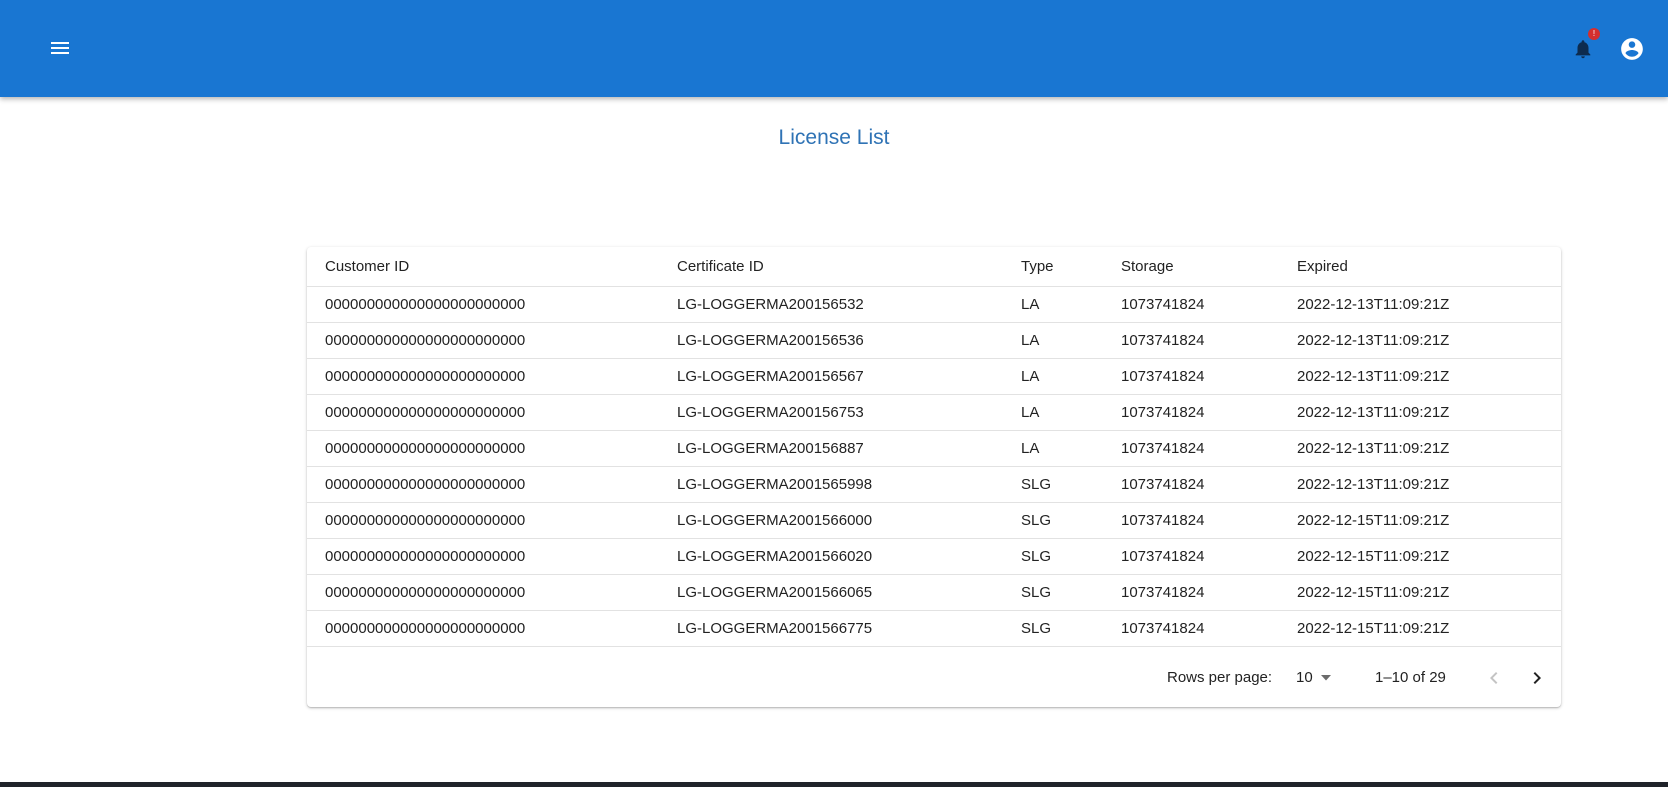  I want to click on certificate-id-cell: LG-LOGGERMA2001566065, so click(831, 592).